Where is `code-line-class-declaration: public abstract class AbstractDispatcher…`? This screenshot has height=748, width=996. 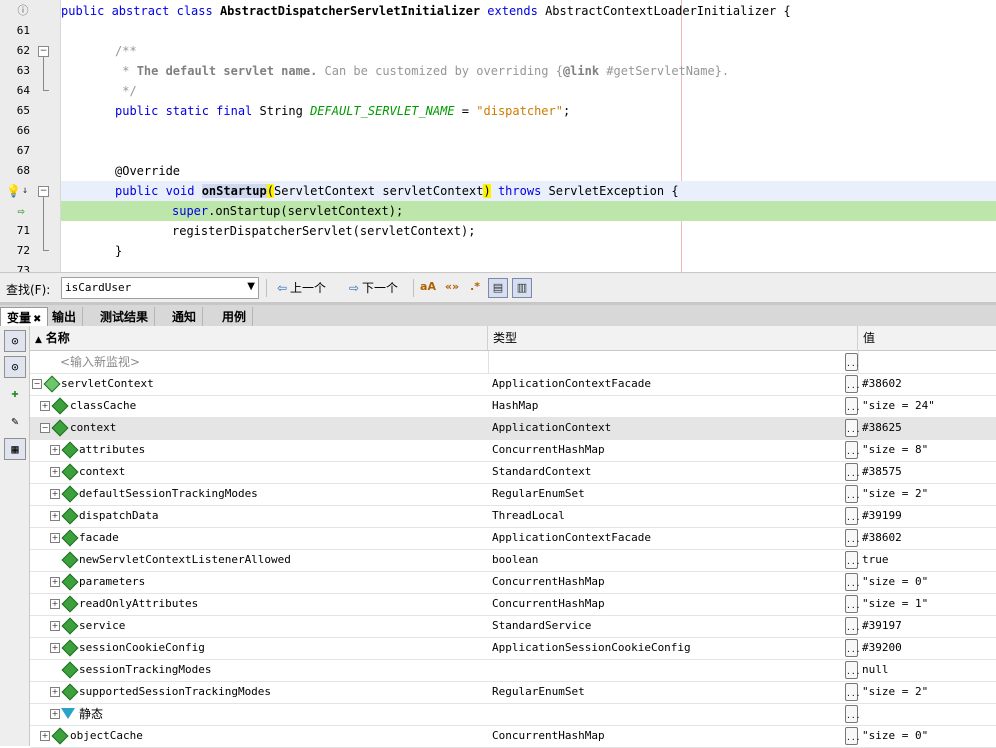
code-line-class-declaration: public abstract class AbstractDispatcher… is located at coordinates (426, 11).